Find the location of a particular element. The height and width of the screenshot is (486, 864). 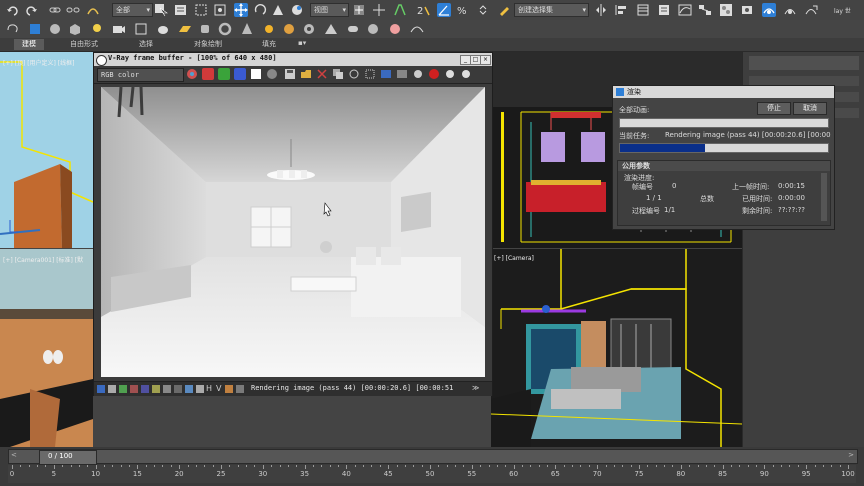

schematic-view-icon is located at coordinates (705, 10).